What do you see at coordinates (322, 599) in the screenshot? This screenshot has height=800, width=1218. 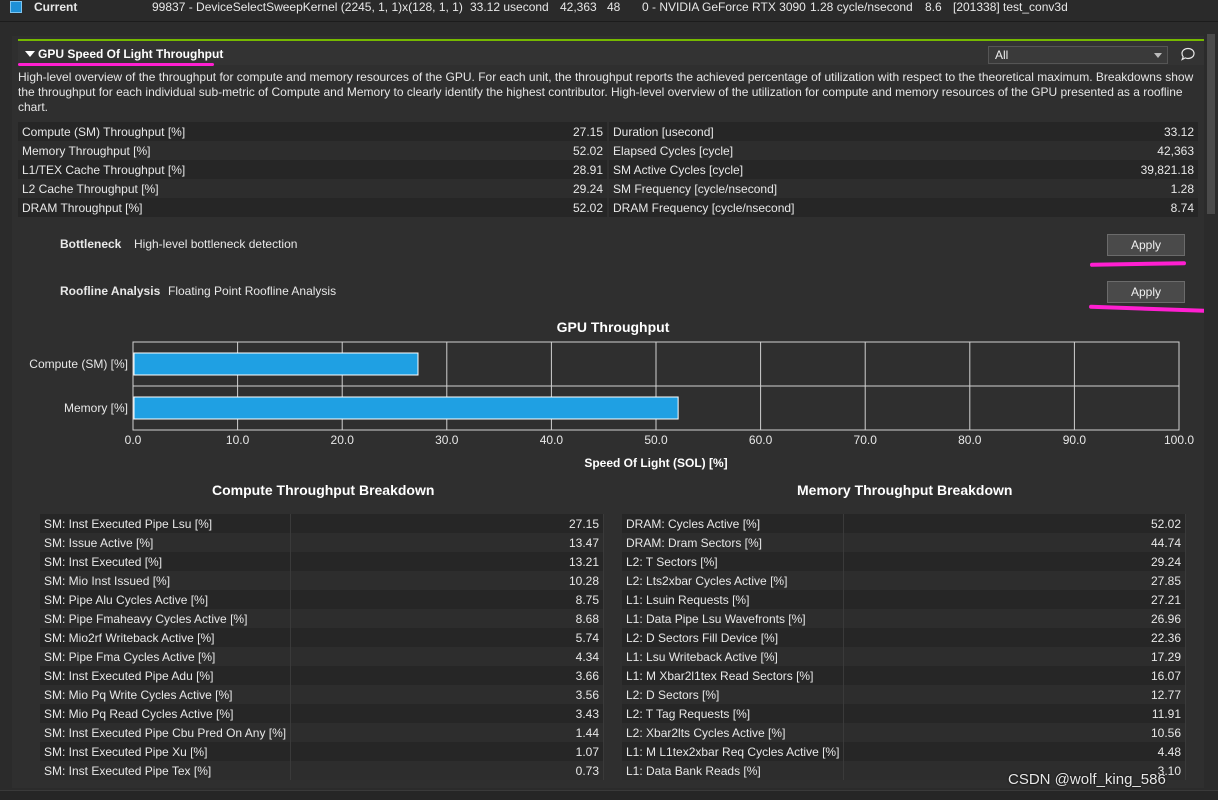 I see `table-row: SM: Pipe Alu Cycles Active [%] 8.75` at bounding box center [322, 599].